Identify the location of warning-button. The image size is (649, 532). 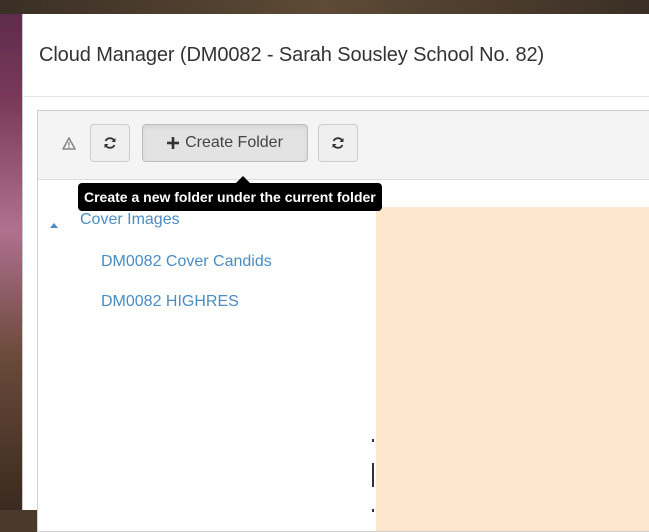
(69, 143).